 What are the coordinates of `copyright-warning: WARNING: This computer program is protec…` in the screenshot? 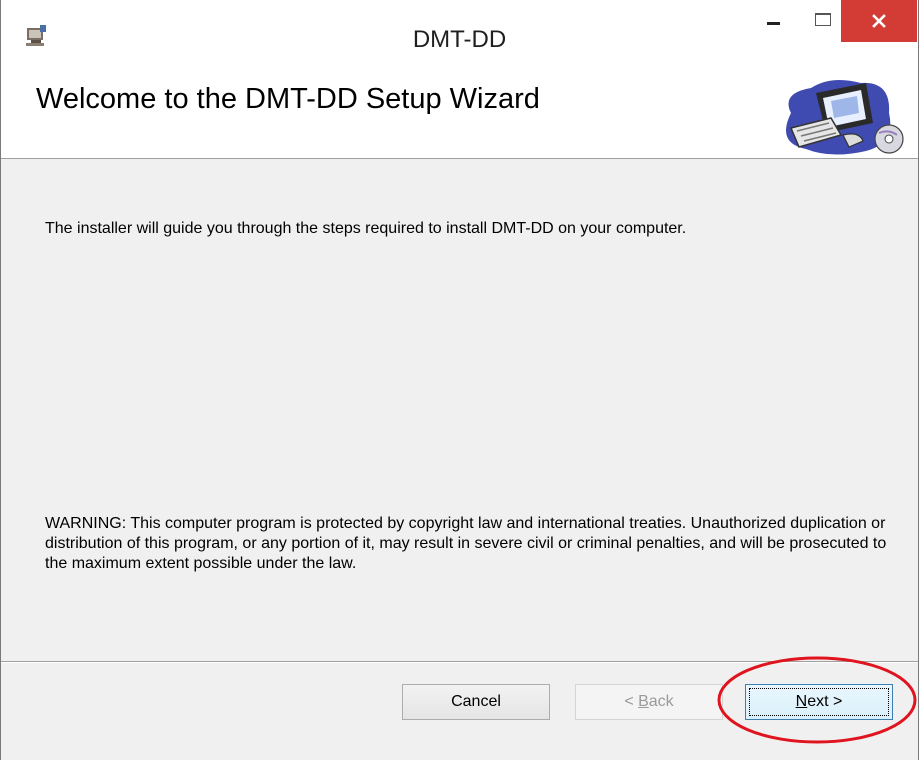 It's located at (466, 543).